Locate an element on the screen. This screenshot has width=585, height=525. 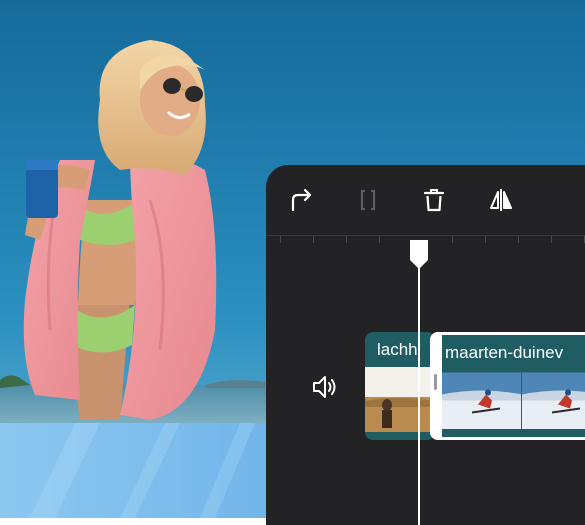
editor-toolbar is located at coordinates (425, 200).